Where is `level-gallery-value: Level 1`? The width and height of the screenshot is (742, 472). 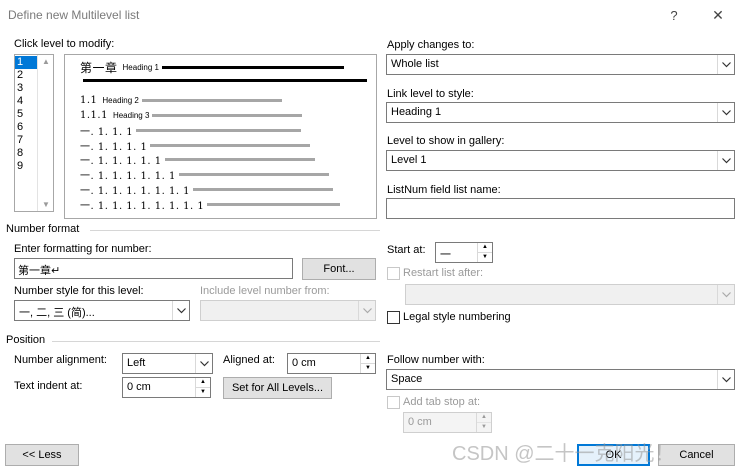
level-gallery-value: Level 1 is located at coordinates (409, 160).